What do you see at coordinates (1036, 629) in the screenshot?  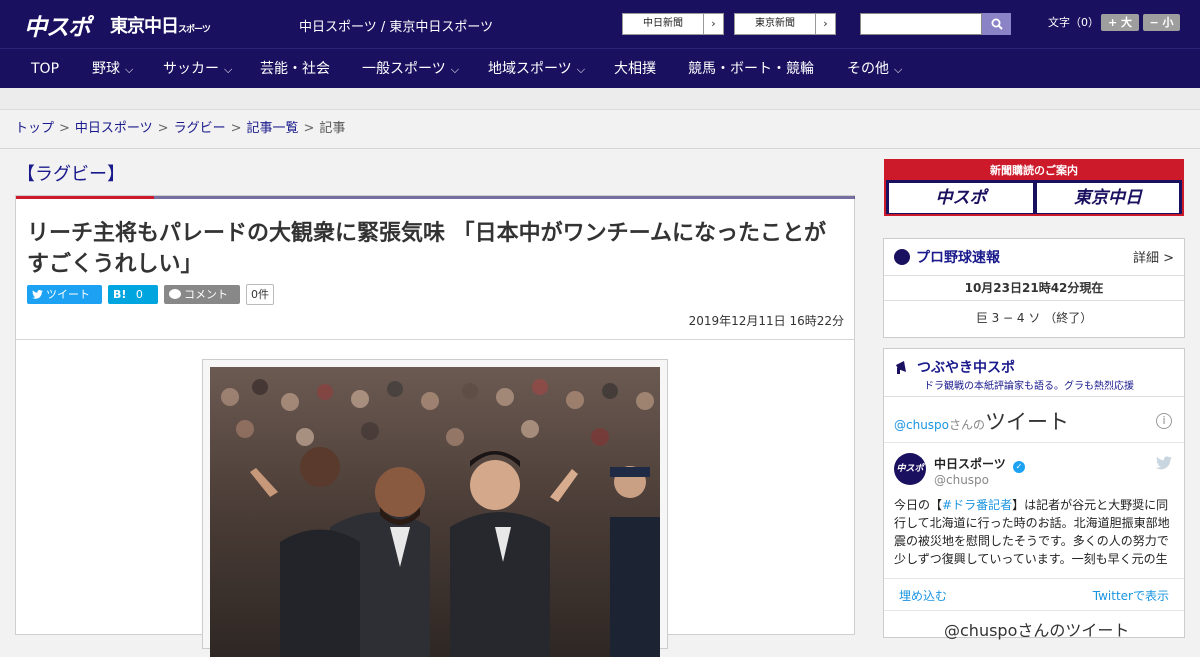 I see `timeline-footer: @chuspoさんのツイート` at bounding box center [1036, 629].